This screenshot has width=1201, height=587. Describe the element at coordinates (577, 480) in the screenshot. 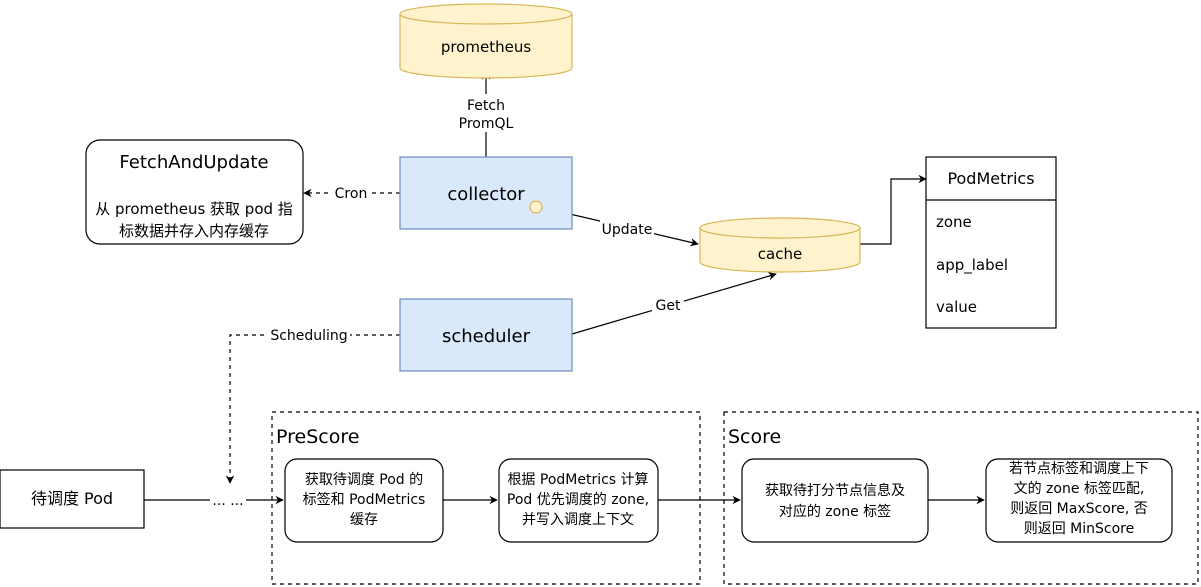

I see `prescore-step2-line: 根据 PodMetrics 计算` at that location.